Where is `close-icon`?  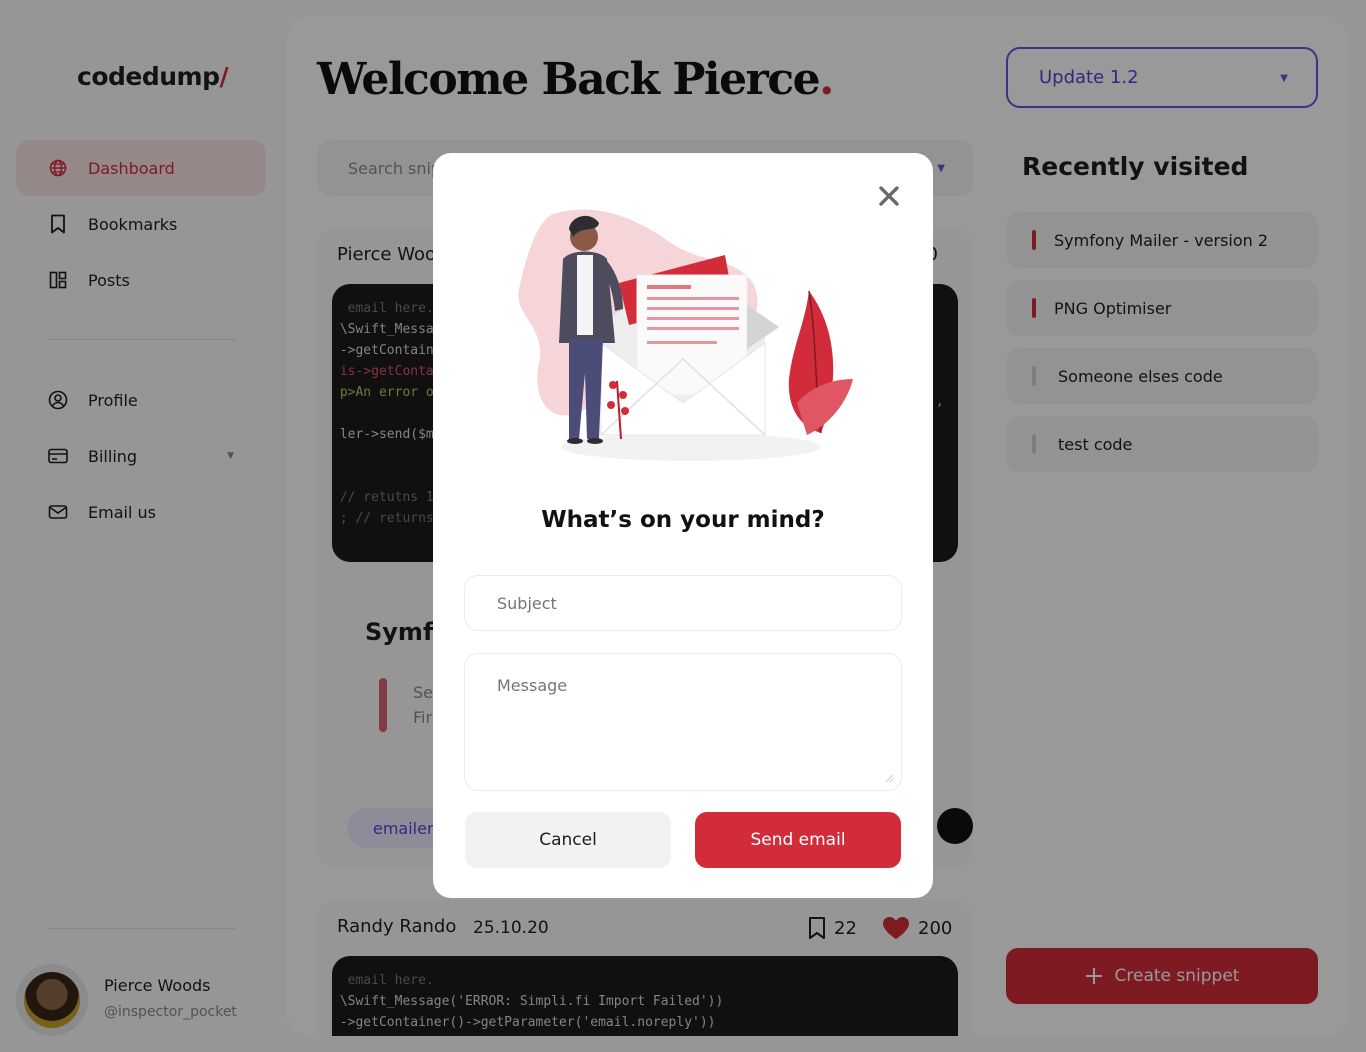
close-icon is located at coordinates (889, 196).